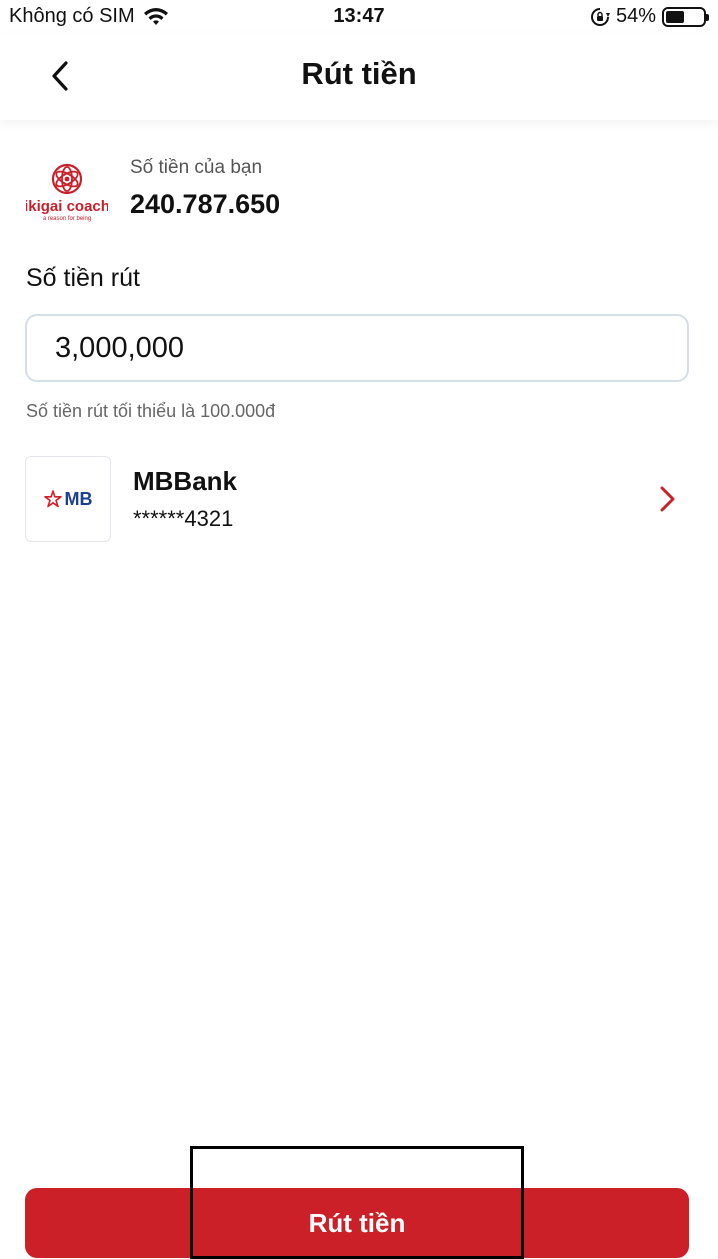  What do you see at coordinates (185, 481) in the screenshot?
I see `bank-name: MBBank` at bounding box center [185, 481].